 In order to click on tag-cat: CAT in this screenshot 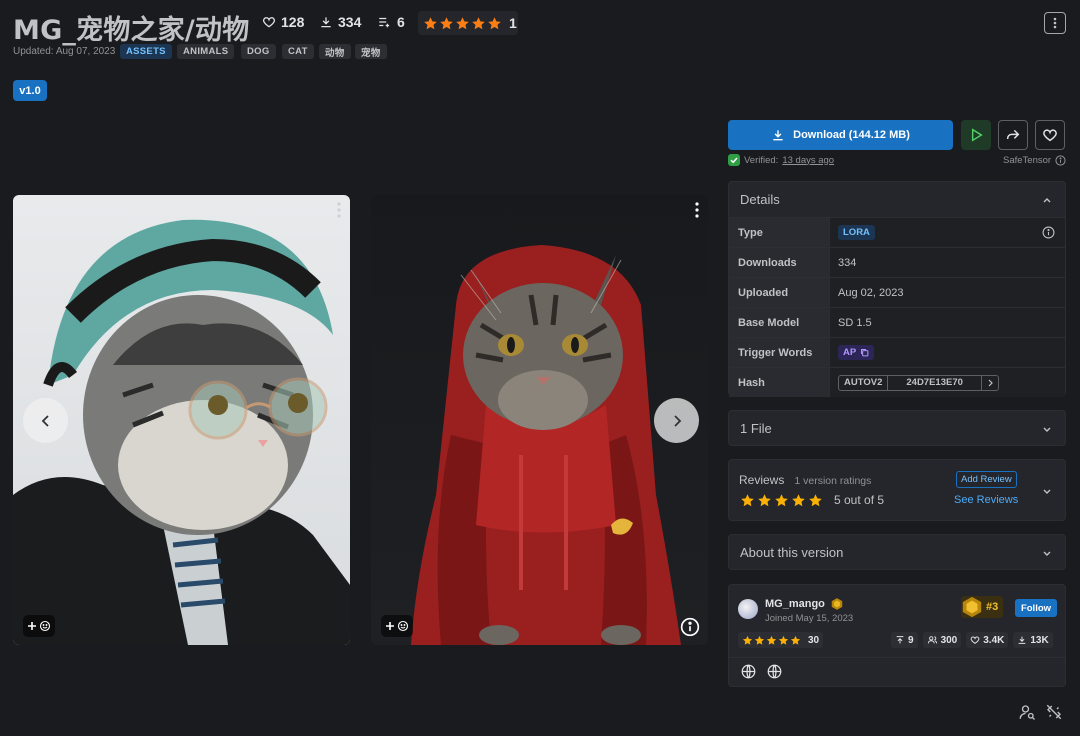, I will do `click(298, 51)`.